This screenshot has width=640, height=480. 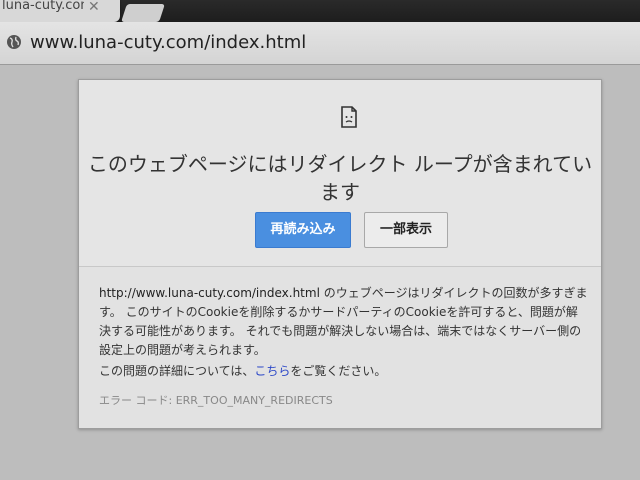 I want to click on browser-tab: luna-cuty.com ✕, so click(x=60, y=11).